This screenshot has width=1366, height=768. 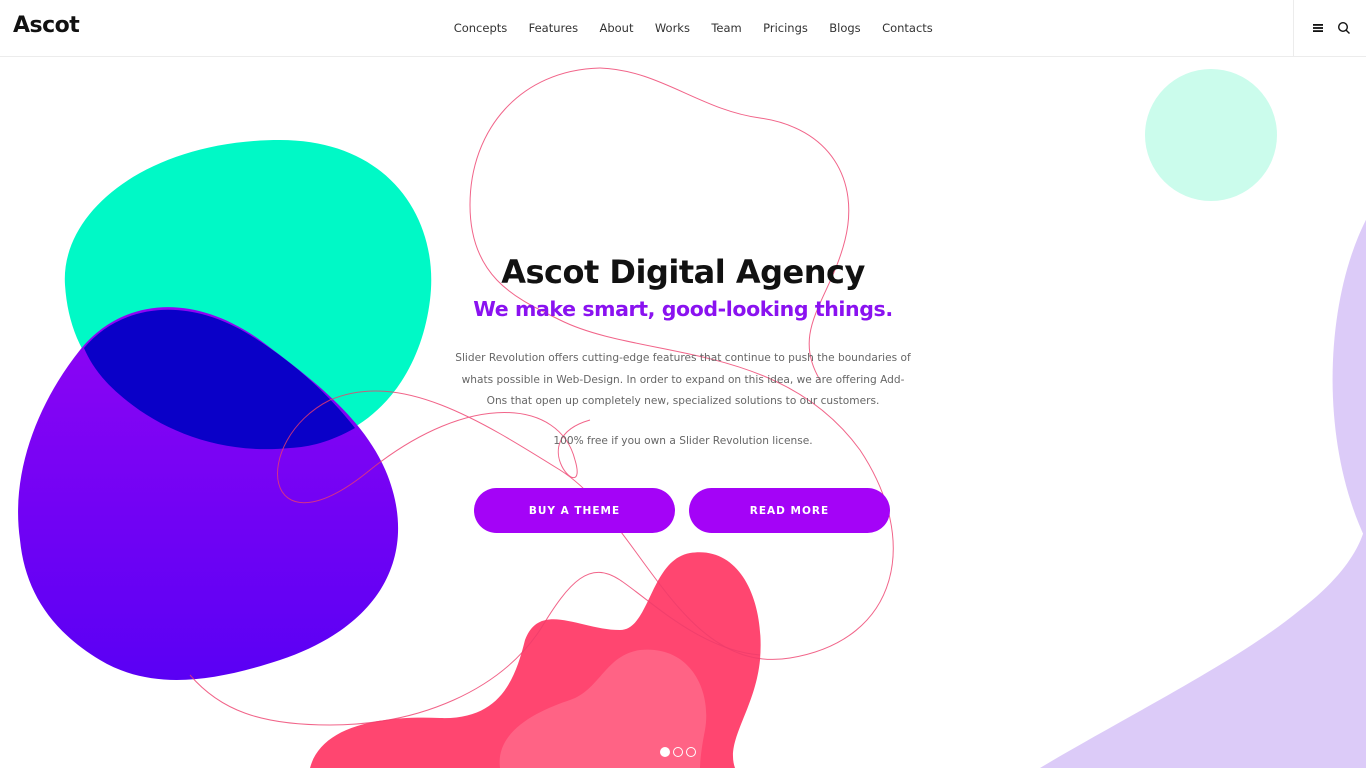 What do you see at coordinates (907, 28) in the screenshot?
I see `nav-item-contacts: Contacts` at bounding box center [907, 28].